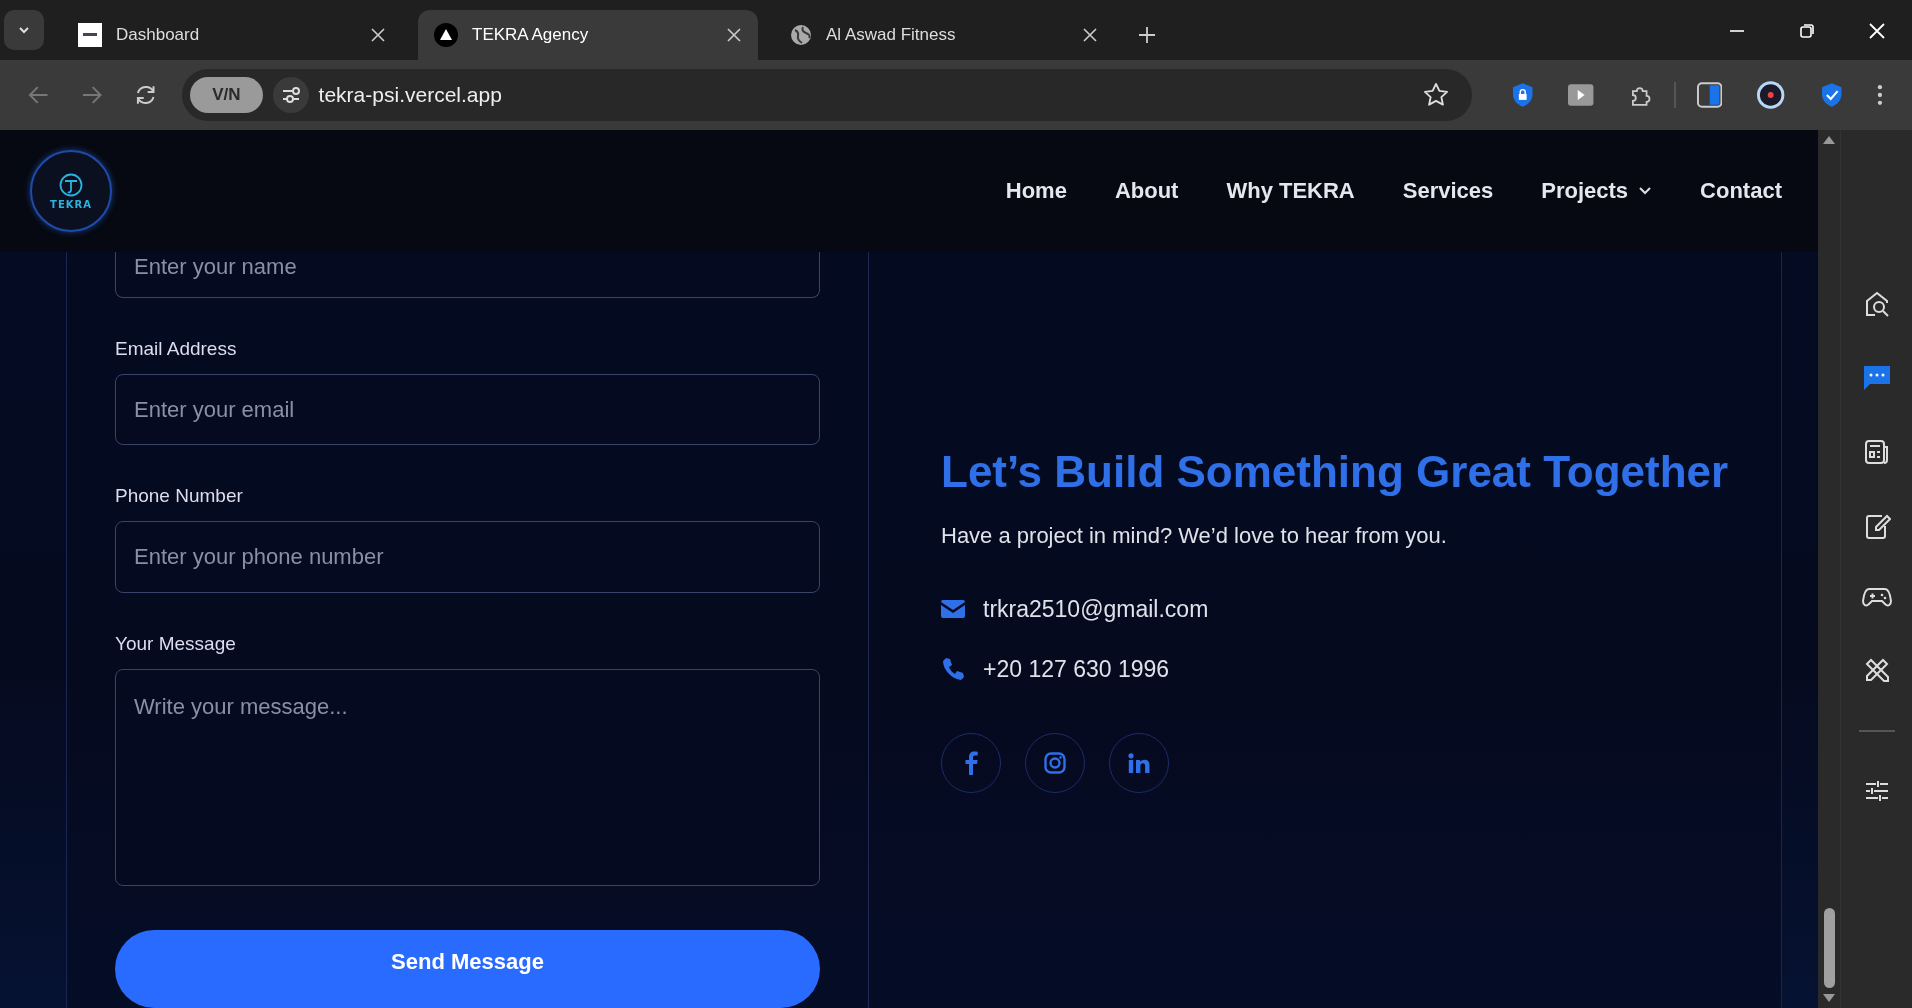 The image size is (1912, 1008). What do you see at coordinates (1829, 948) in the screenshot?
I see `scrollbar-thumb` at bounding box center [1829, 948].